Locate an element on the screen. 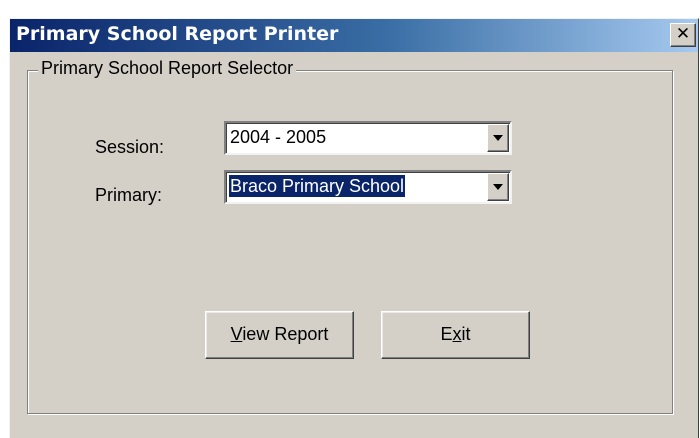  primary-value: Braco Primary School is located at coordinates (317, 186).